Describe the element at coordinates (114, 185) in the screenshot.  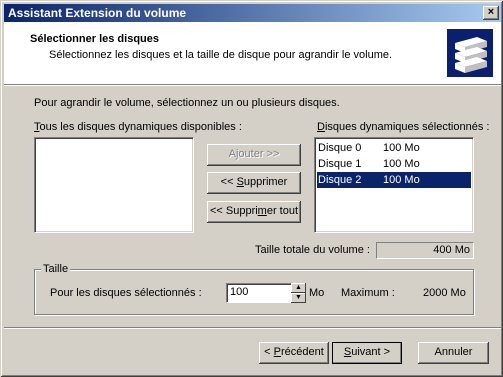
I see `available-disks-list` at that location.